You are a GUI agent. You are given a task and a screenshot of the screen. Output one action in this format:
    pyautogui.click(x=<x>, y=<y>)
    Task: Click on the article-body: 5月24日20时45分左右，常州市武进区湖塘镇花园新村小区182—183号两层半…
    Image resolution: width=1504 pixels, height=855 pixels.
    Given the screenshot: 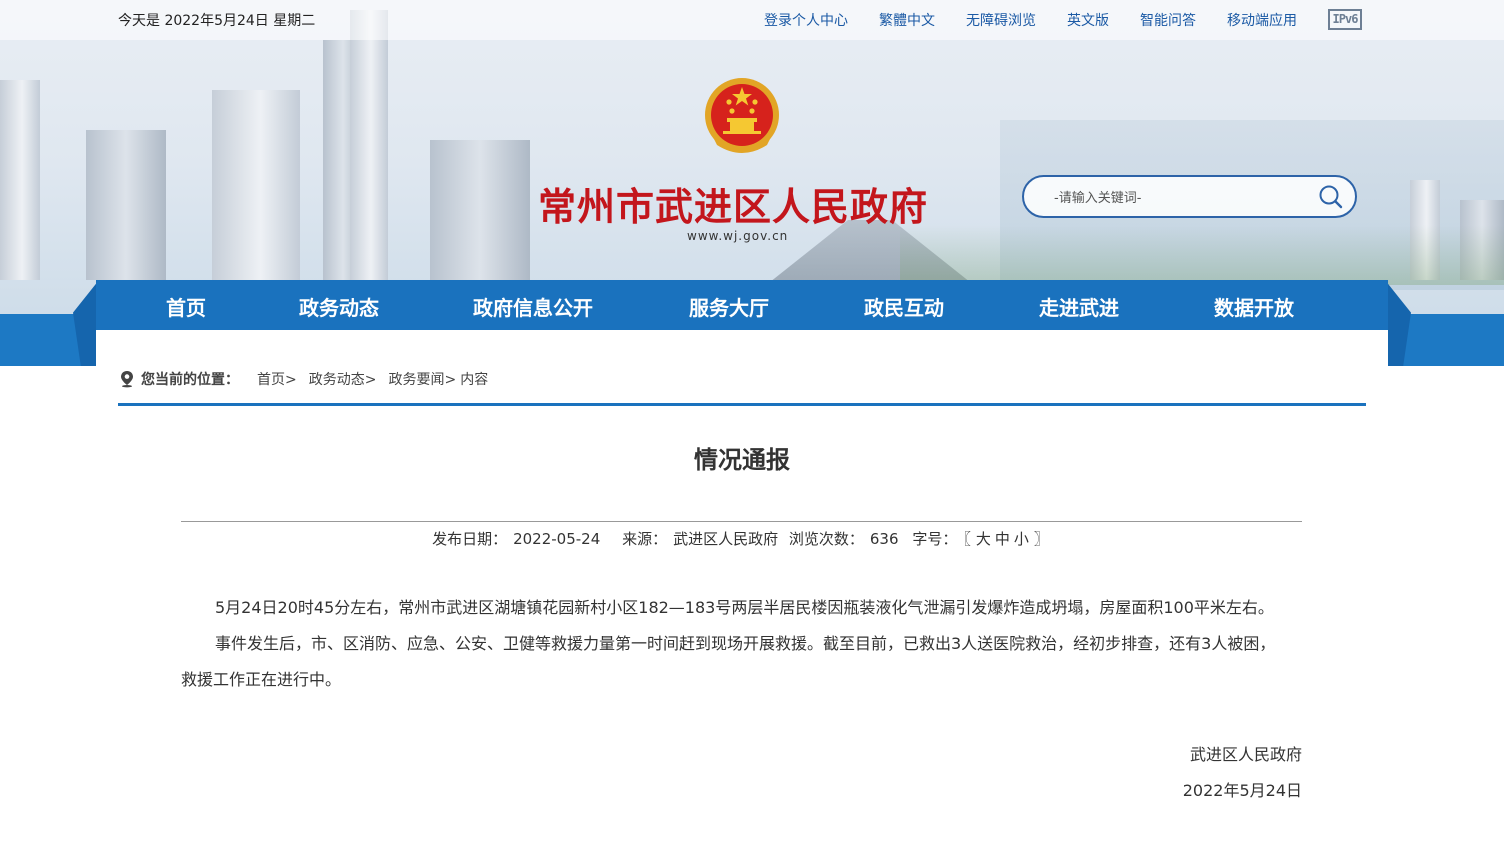 What is the action you would take?
    pyautogui.click(x=733, y=644)
    